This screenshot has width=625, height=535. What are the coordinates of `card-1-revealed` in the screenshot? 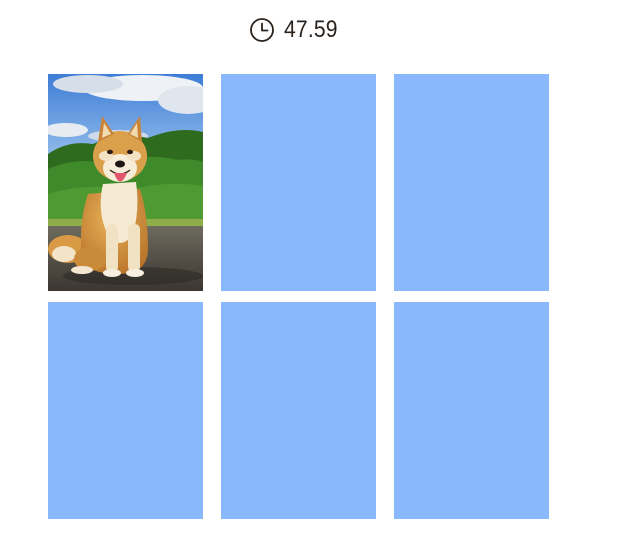 It's located at (125, 182).